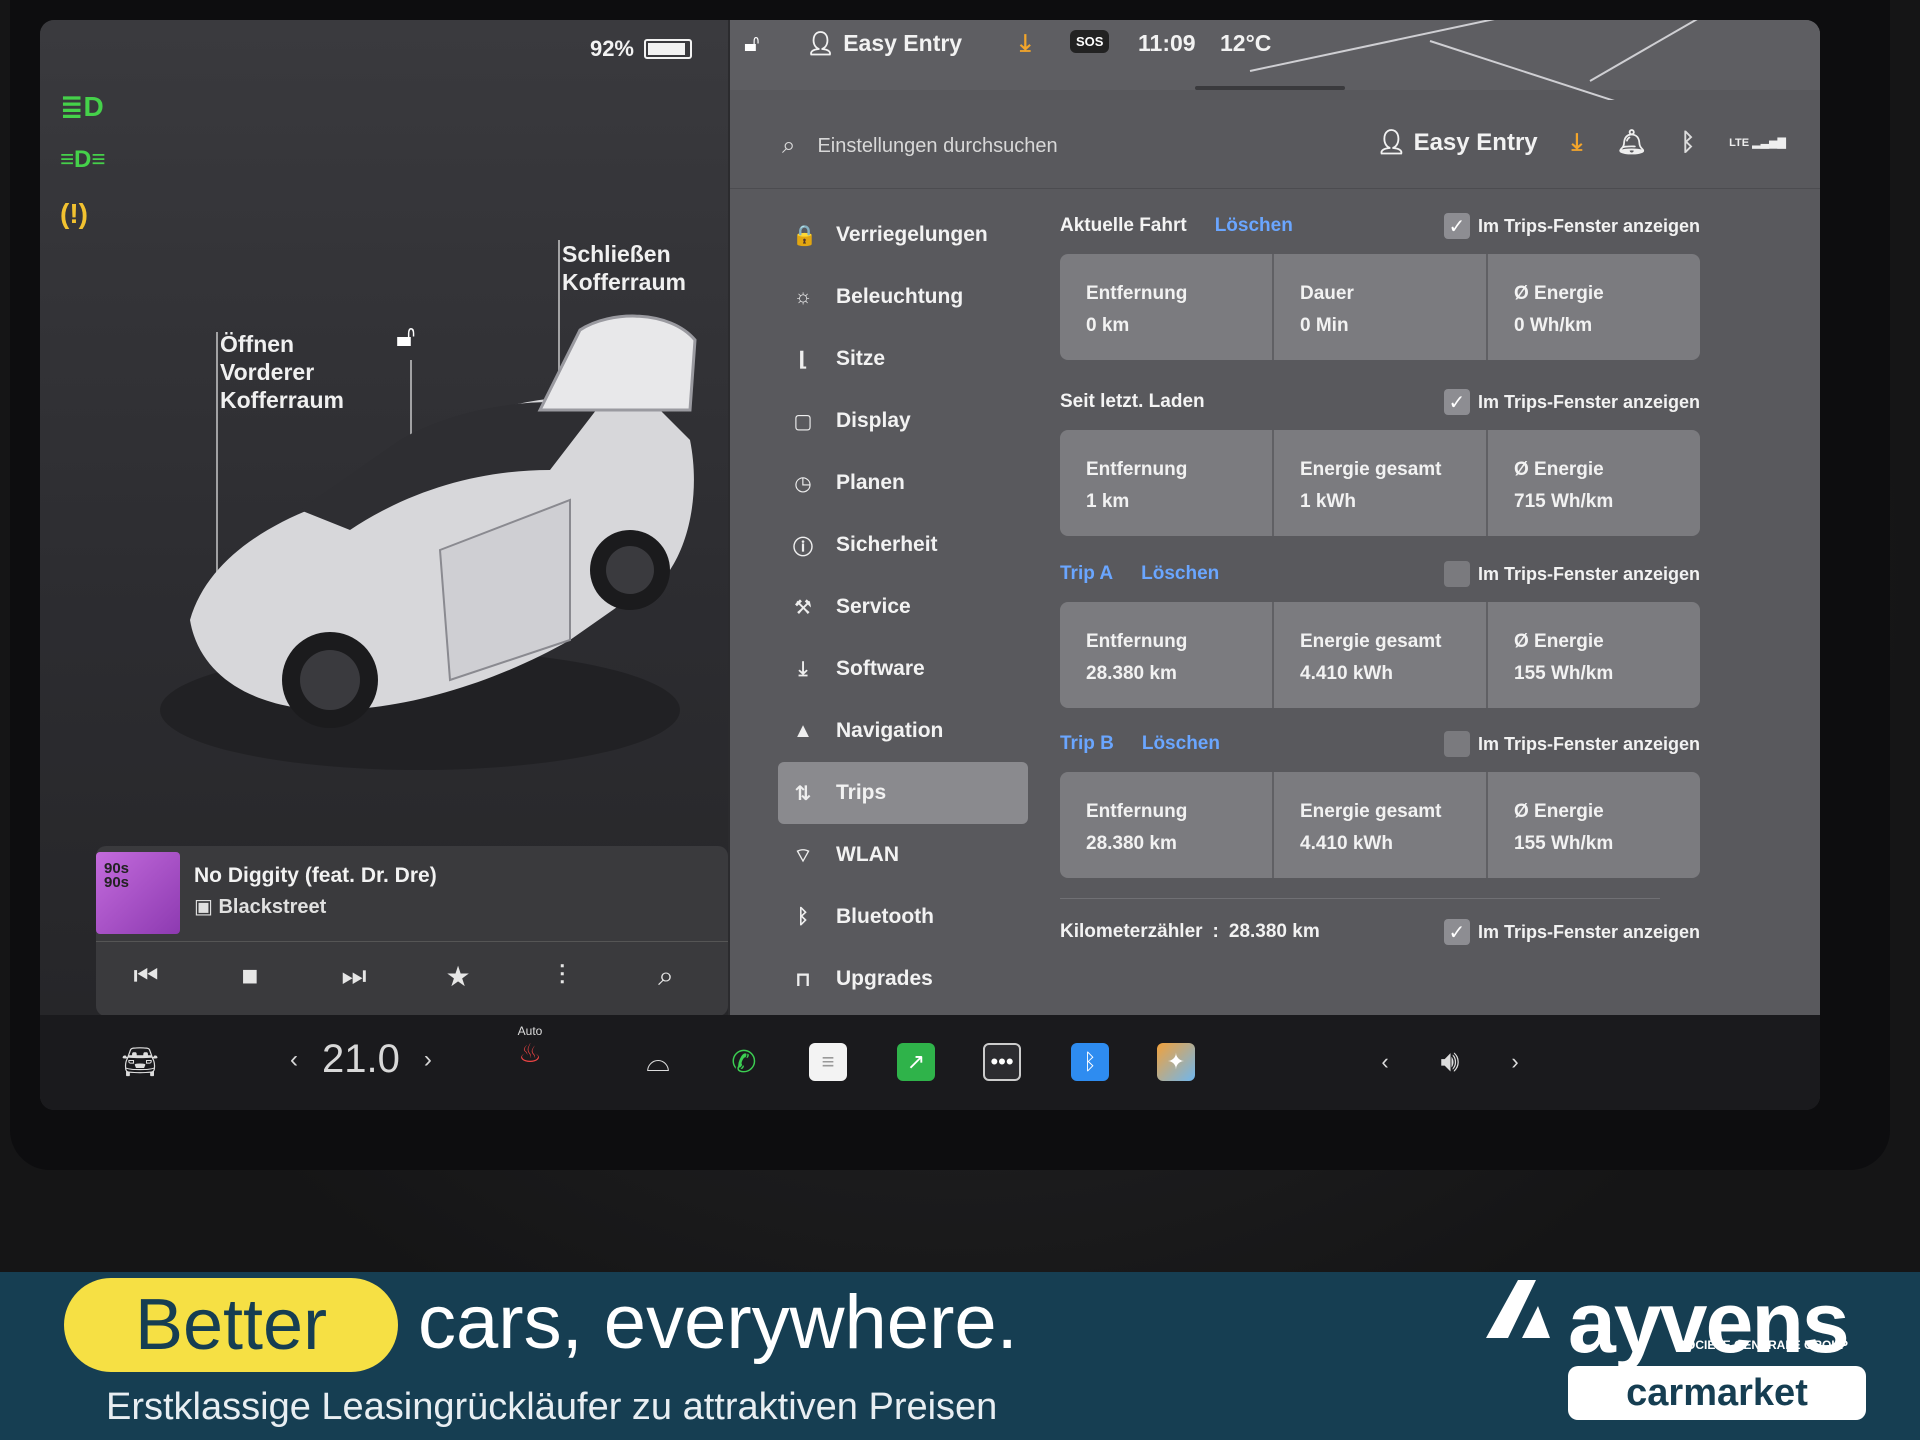  I want to click on stat-value: 28.380 km, so click(1131, 673).